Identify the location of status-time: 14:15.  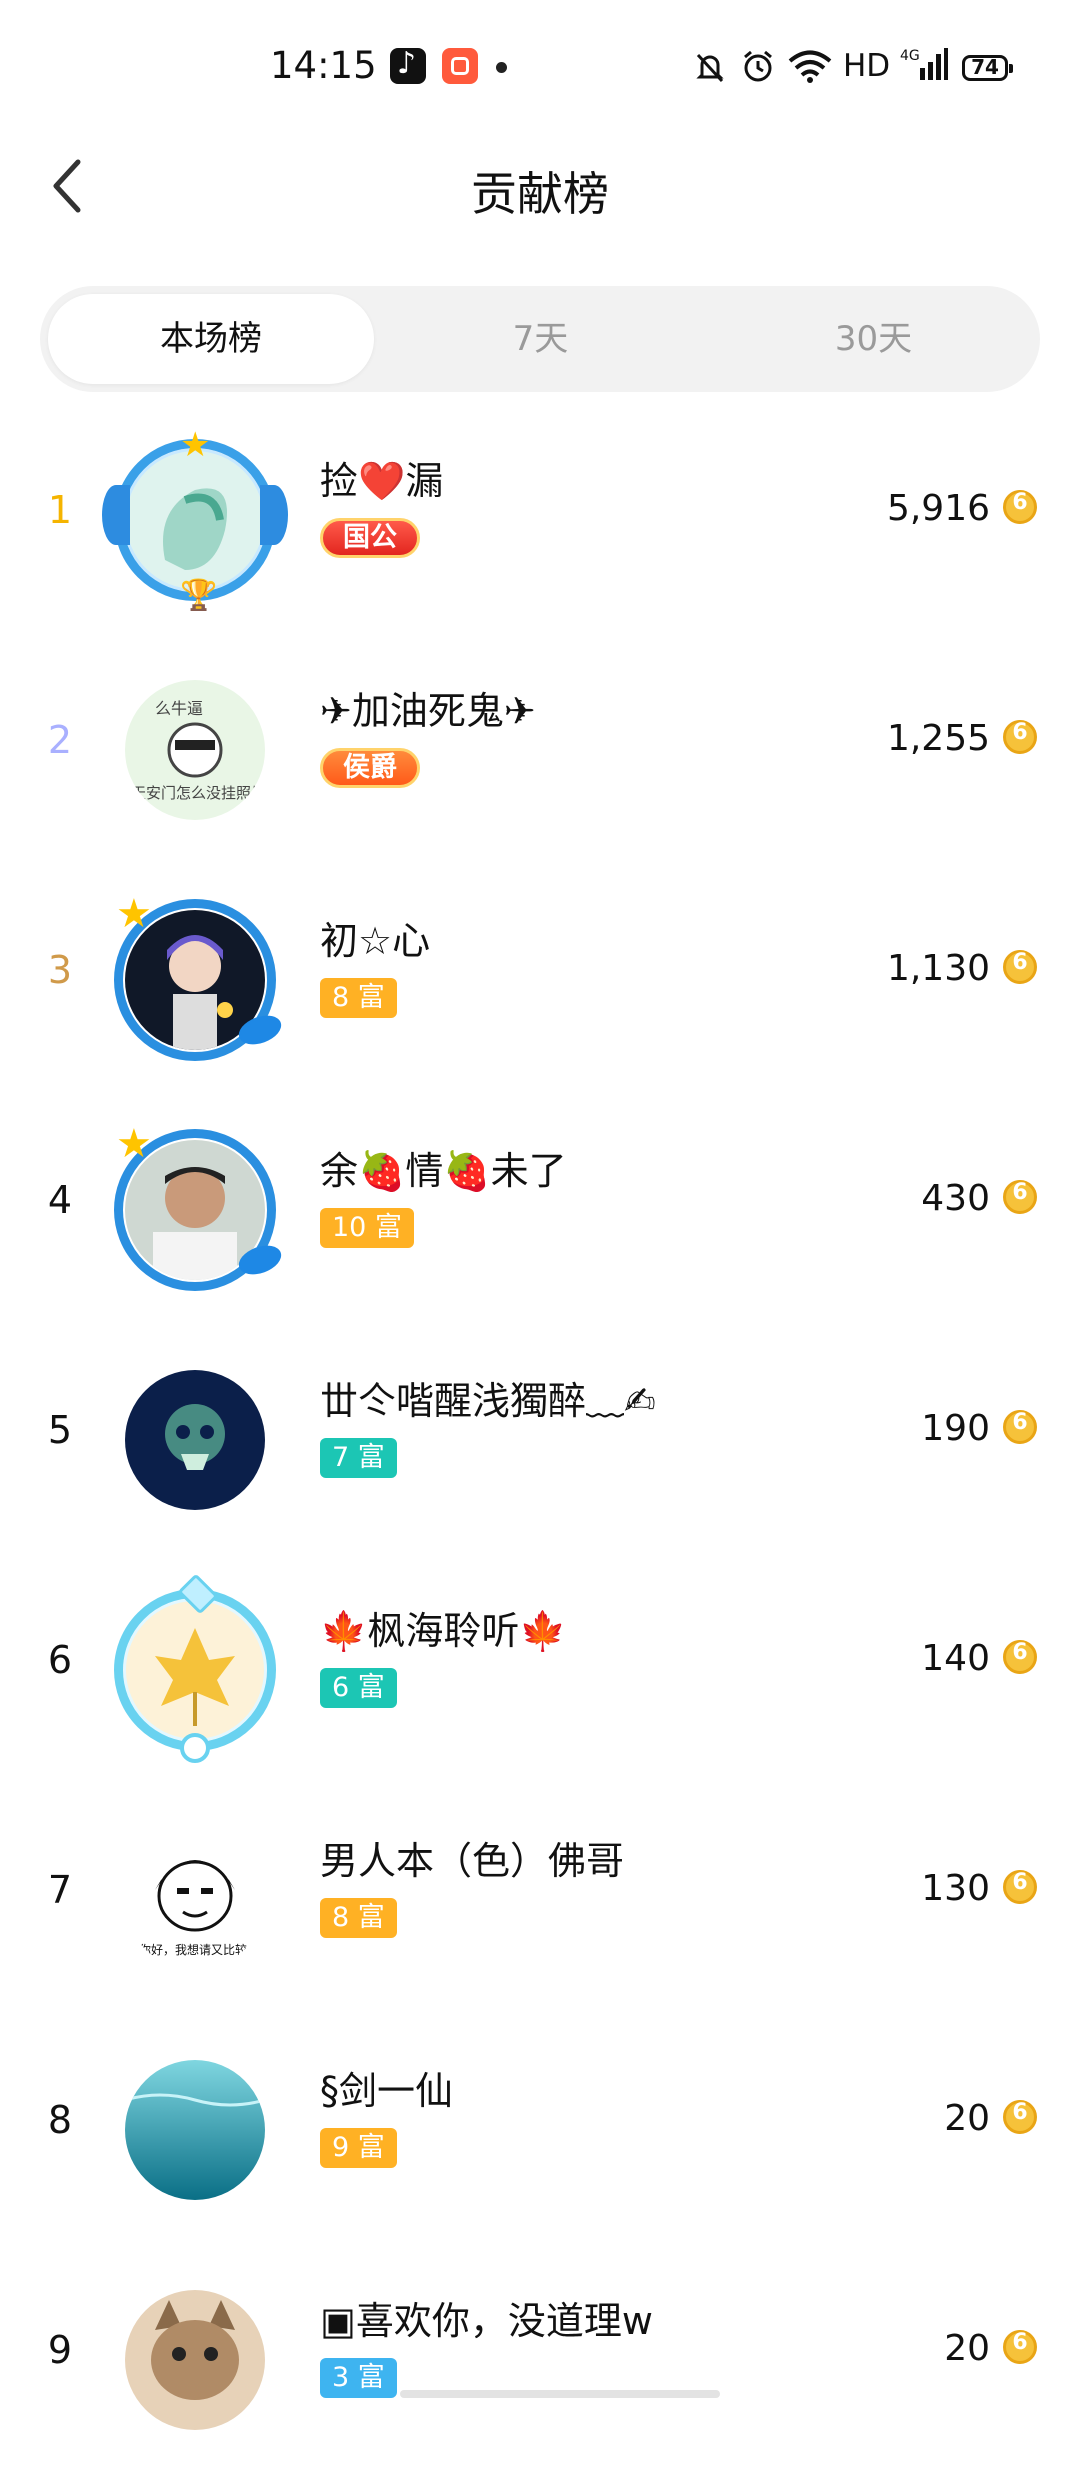
(323, 65).